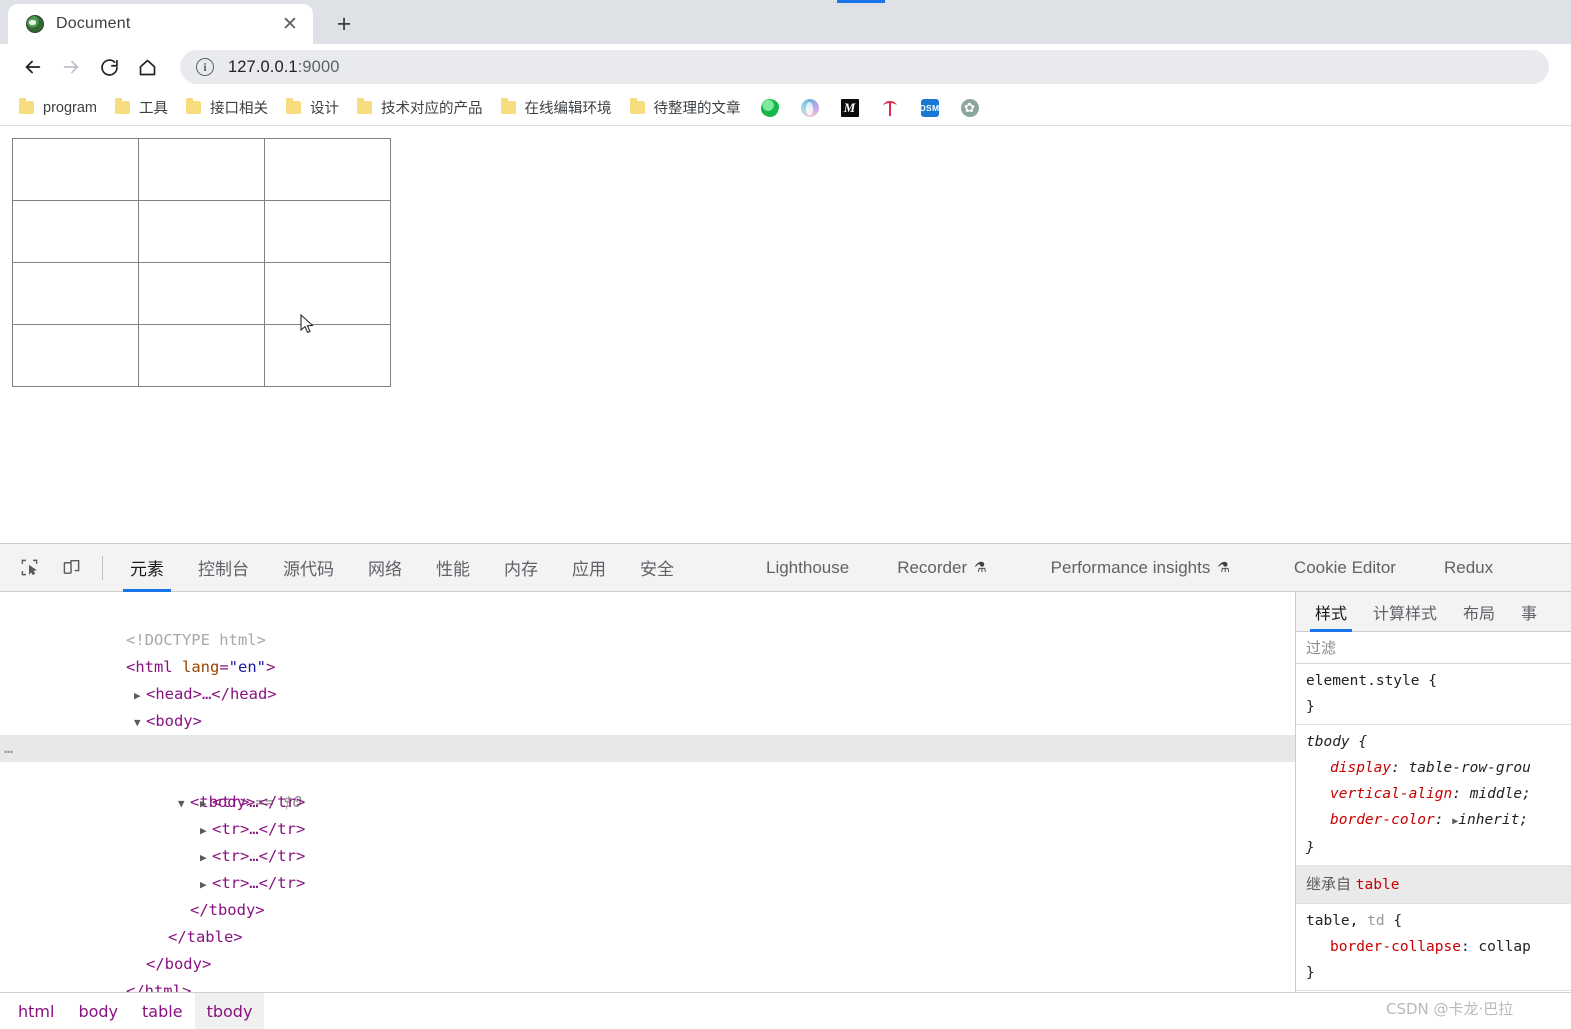 This screenshot has height=1029, width=1571. I want to click on home-icon, so click(147, 67).